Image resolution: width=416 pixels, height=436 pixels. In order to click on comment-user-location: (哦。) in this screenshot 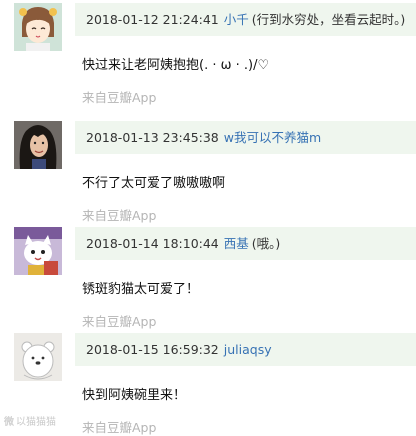, I will do `click(266, 243)`.